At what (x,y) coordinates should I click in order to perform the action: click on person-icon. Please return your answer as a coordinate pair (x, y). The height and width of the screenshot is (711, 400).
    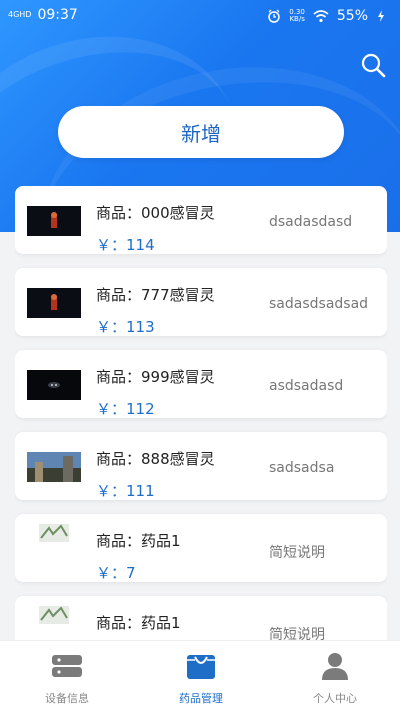
    Looking at the image, I should click on (335, 666).